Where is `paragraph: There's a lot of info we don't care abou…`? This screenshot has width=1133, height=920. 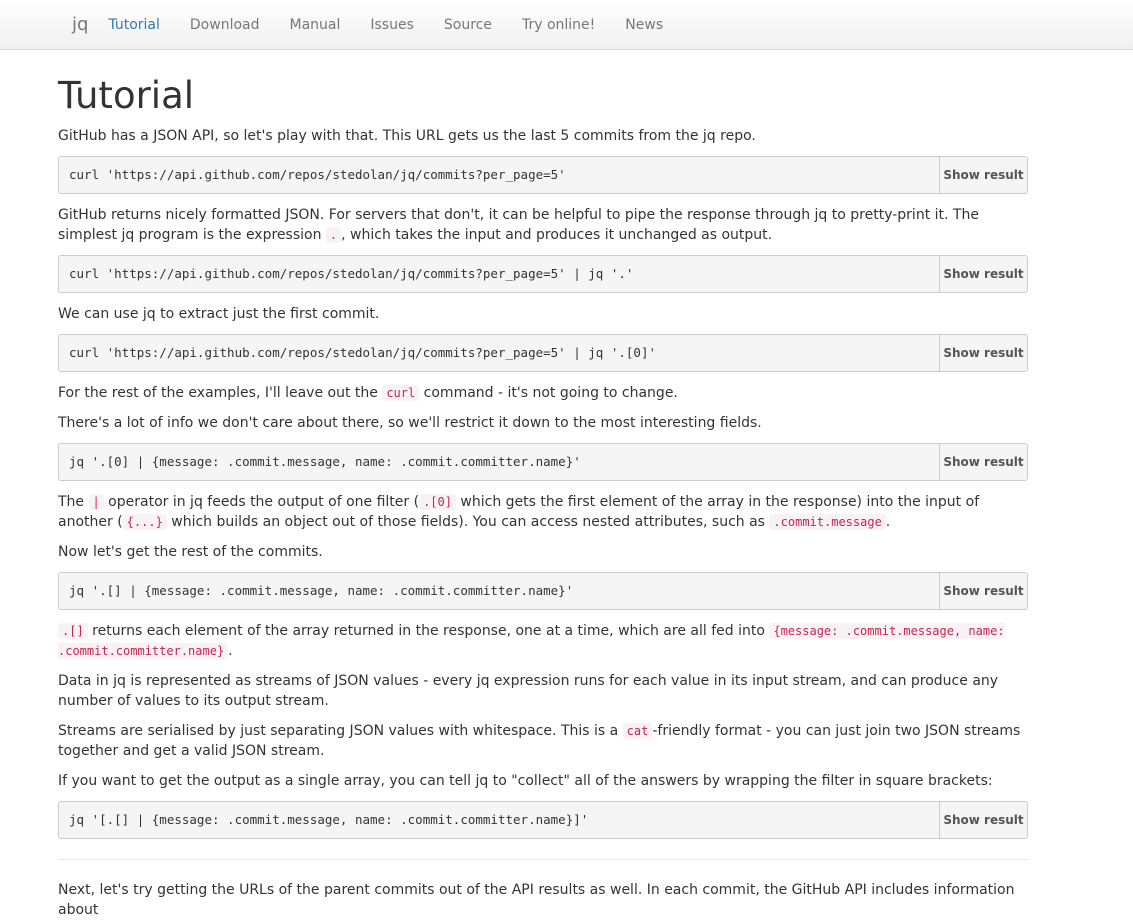 paragraph: There's a lot of info we don't care abou… is located at coordinates (410, 423).